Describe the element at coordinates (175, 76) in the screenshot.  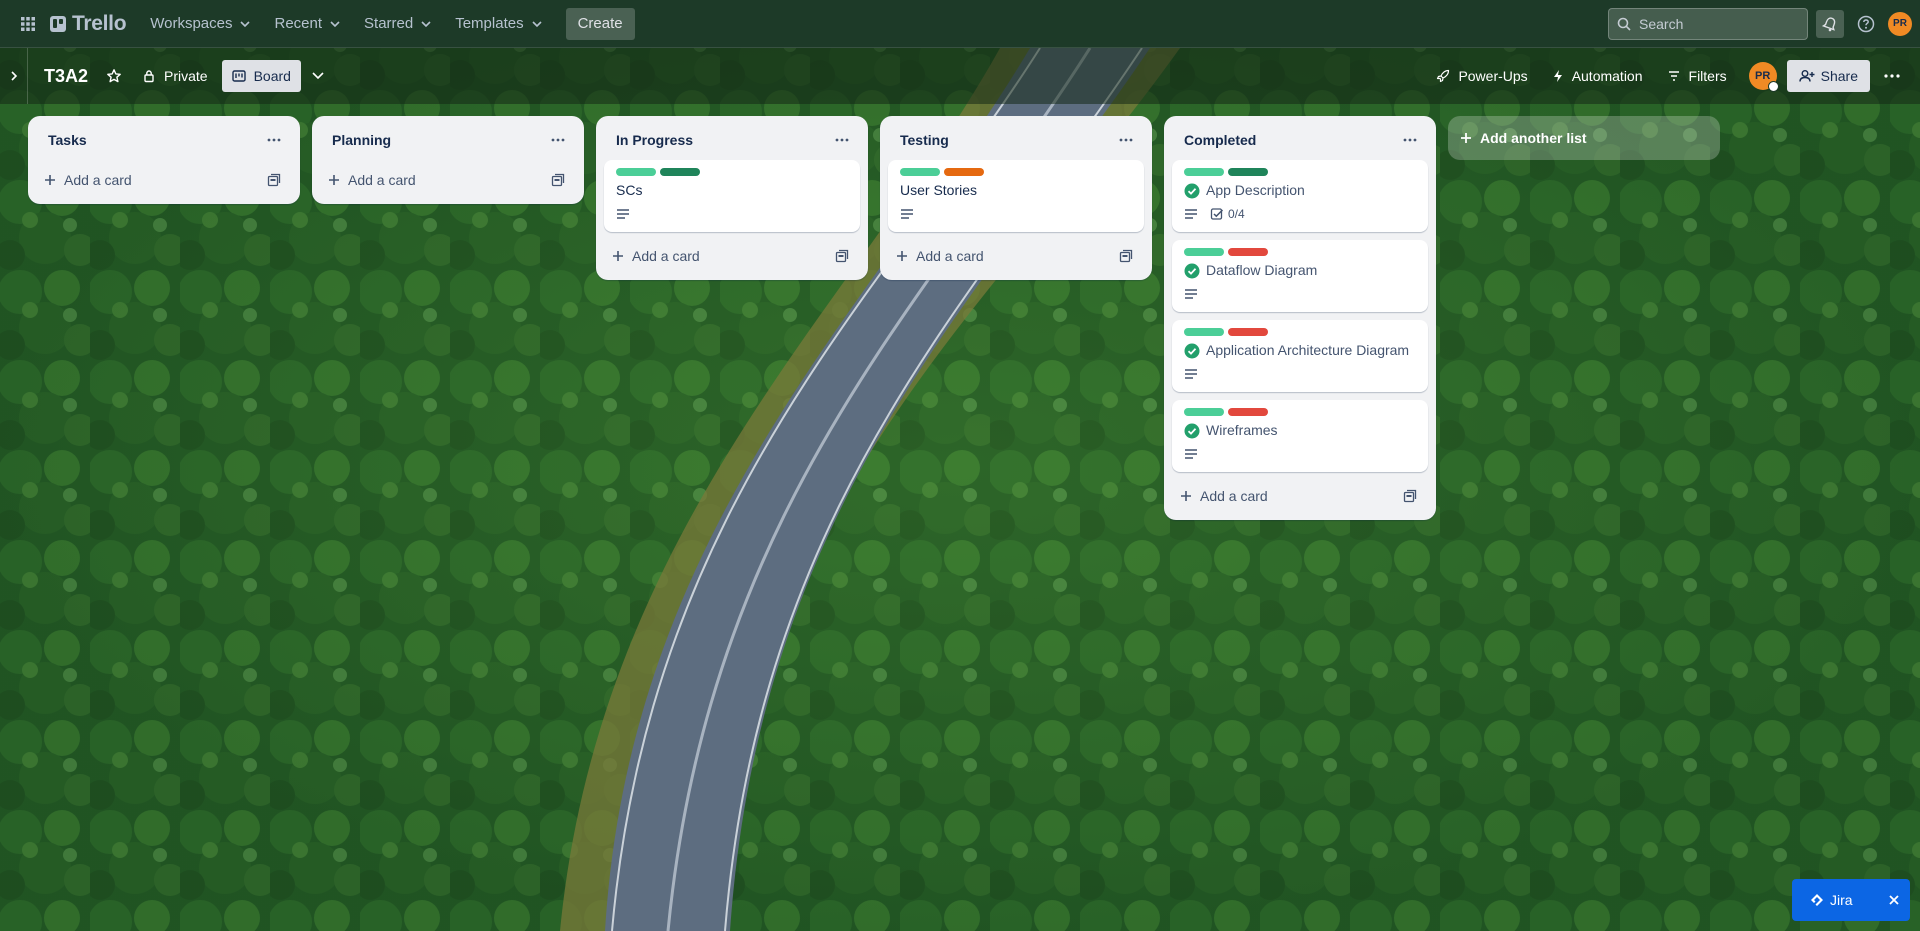
I see `visibility-button: Private` at that location.